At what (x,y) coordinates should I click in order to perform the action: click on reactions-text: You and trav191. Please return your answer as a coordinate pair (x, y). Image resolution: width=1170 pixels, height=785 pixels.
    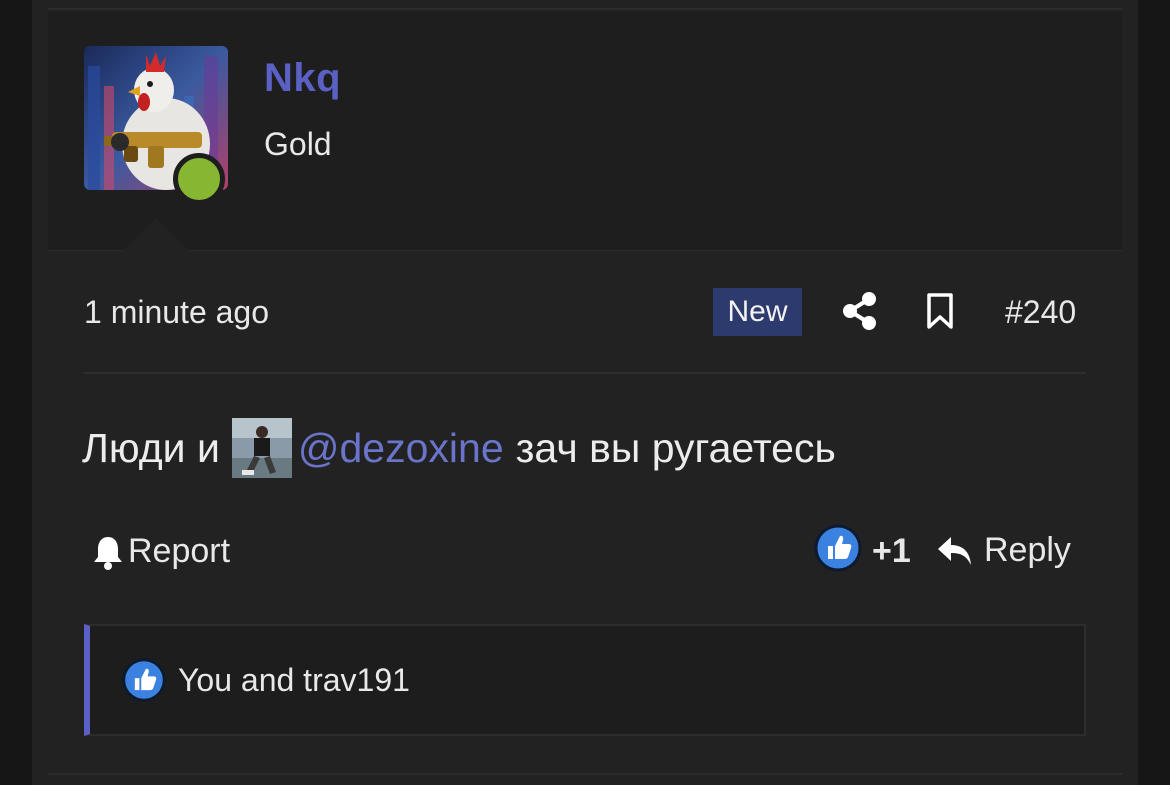
    Looking at the image, I should click on (294, 680).